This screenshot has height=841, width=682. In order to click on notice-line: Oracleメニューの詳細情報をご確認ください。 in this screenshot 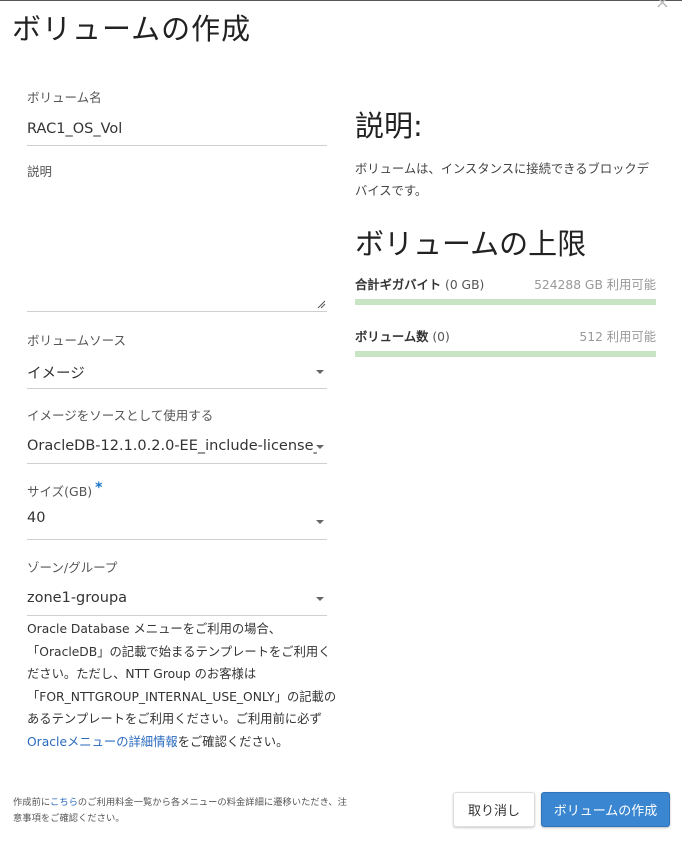, I will do `click(178, 742)`.